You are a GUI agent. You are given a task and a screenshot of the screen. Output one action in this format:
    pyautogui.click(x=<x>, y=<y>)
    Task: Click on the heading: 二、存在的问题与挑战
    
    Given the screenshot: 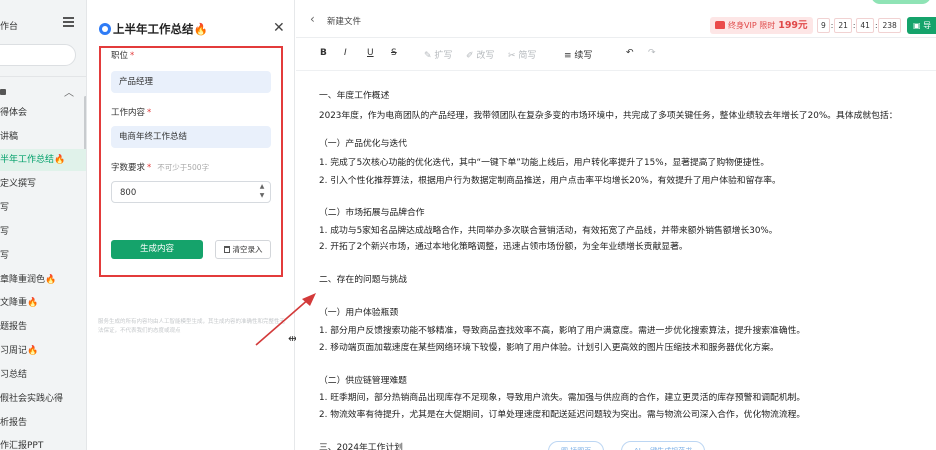 What is the action you would take?
    pyautogui.click(x=363, y=280)
    